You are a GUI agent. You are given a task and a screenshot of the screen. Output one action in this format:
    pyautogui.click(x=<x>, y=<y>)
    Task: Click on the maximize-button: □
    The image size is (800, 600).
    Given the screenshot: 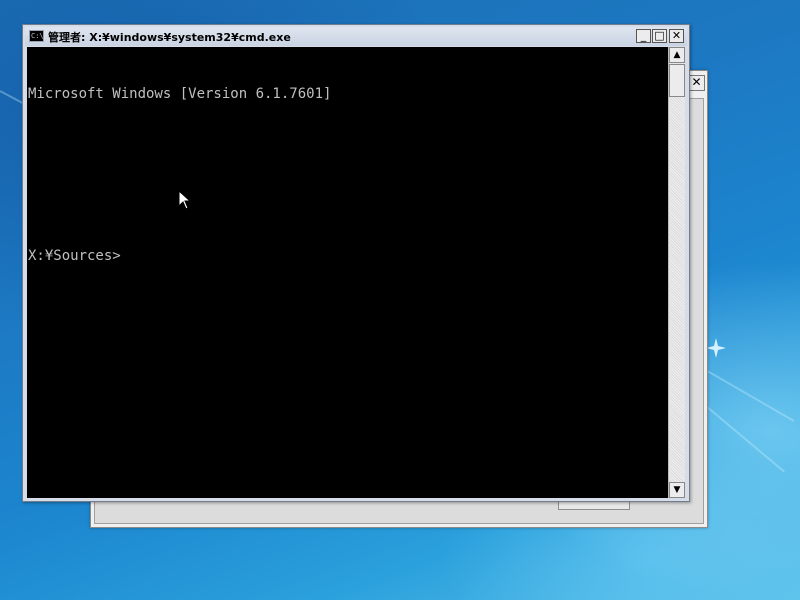 What is the action you would take?
    pyautogui.click(x=659, y=36)
    